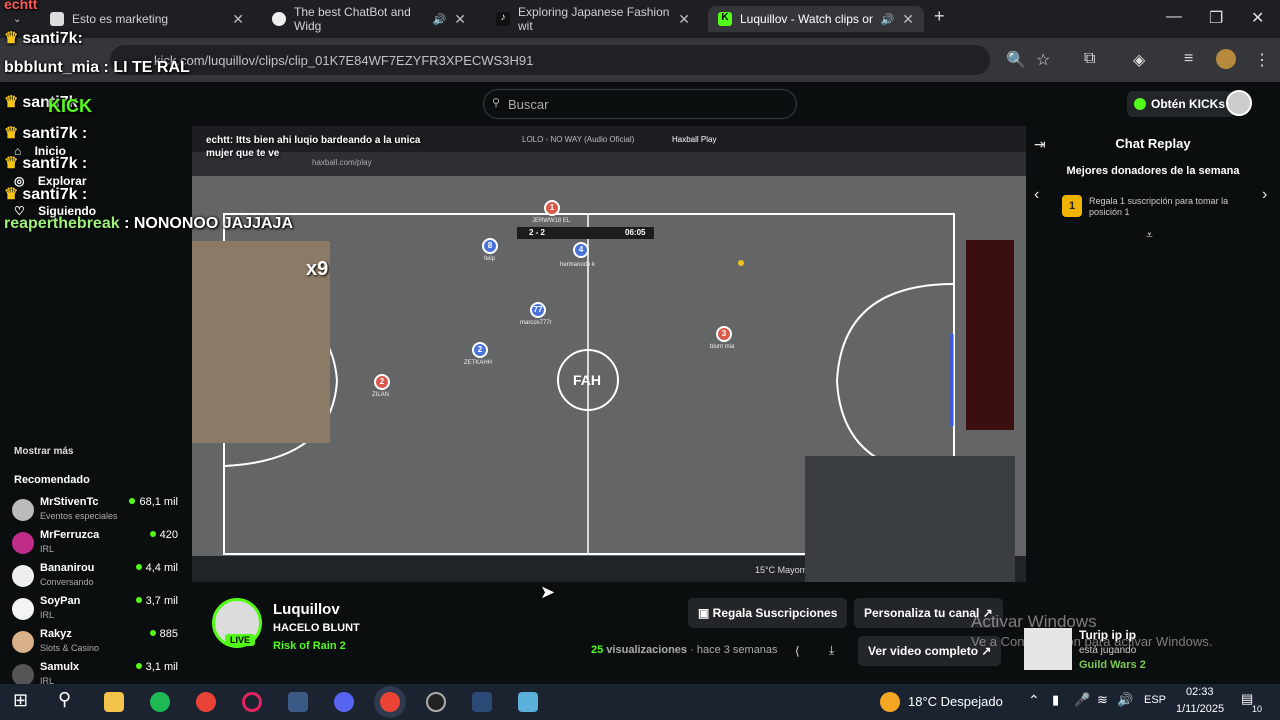 This screenshot has width=1280, height=720. Describe the element at coordinates (1055, 700) in the screenshot. I see `battery-icon: ▮` at that location.